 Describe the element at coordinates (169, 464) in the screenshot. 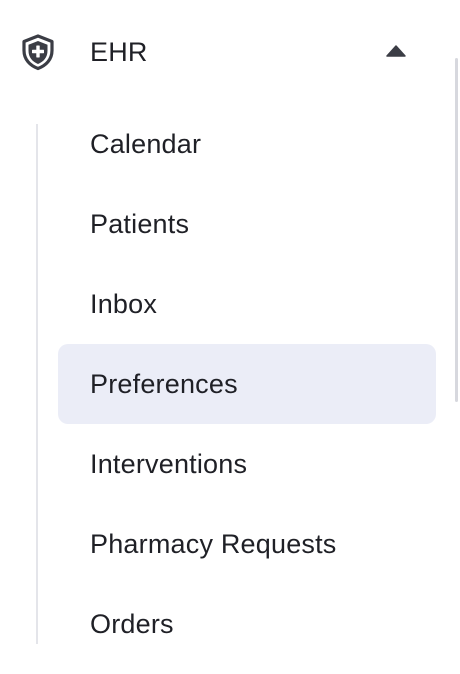

I see `nav-item-label: Interventions` at that location.